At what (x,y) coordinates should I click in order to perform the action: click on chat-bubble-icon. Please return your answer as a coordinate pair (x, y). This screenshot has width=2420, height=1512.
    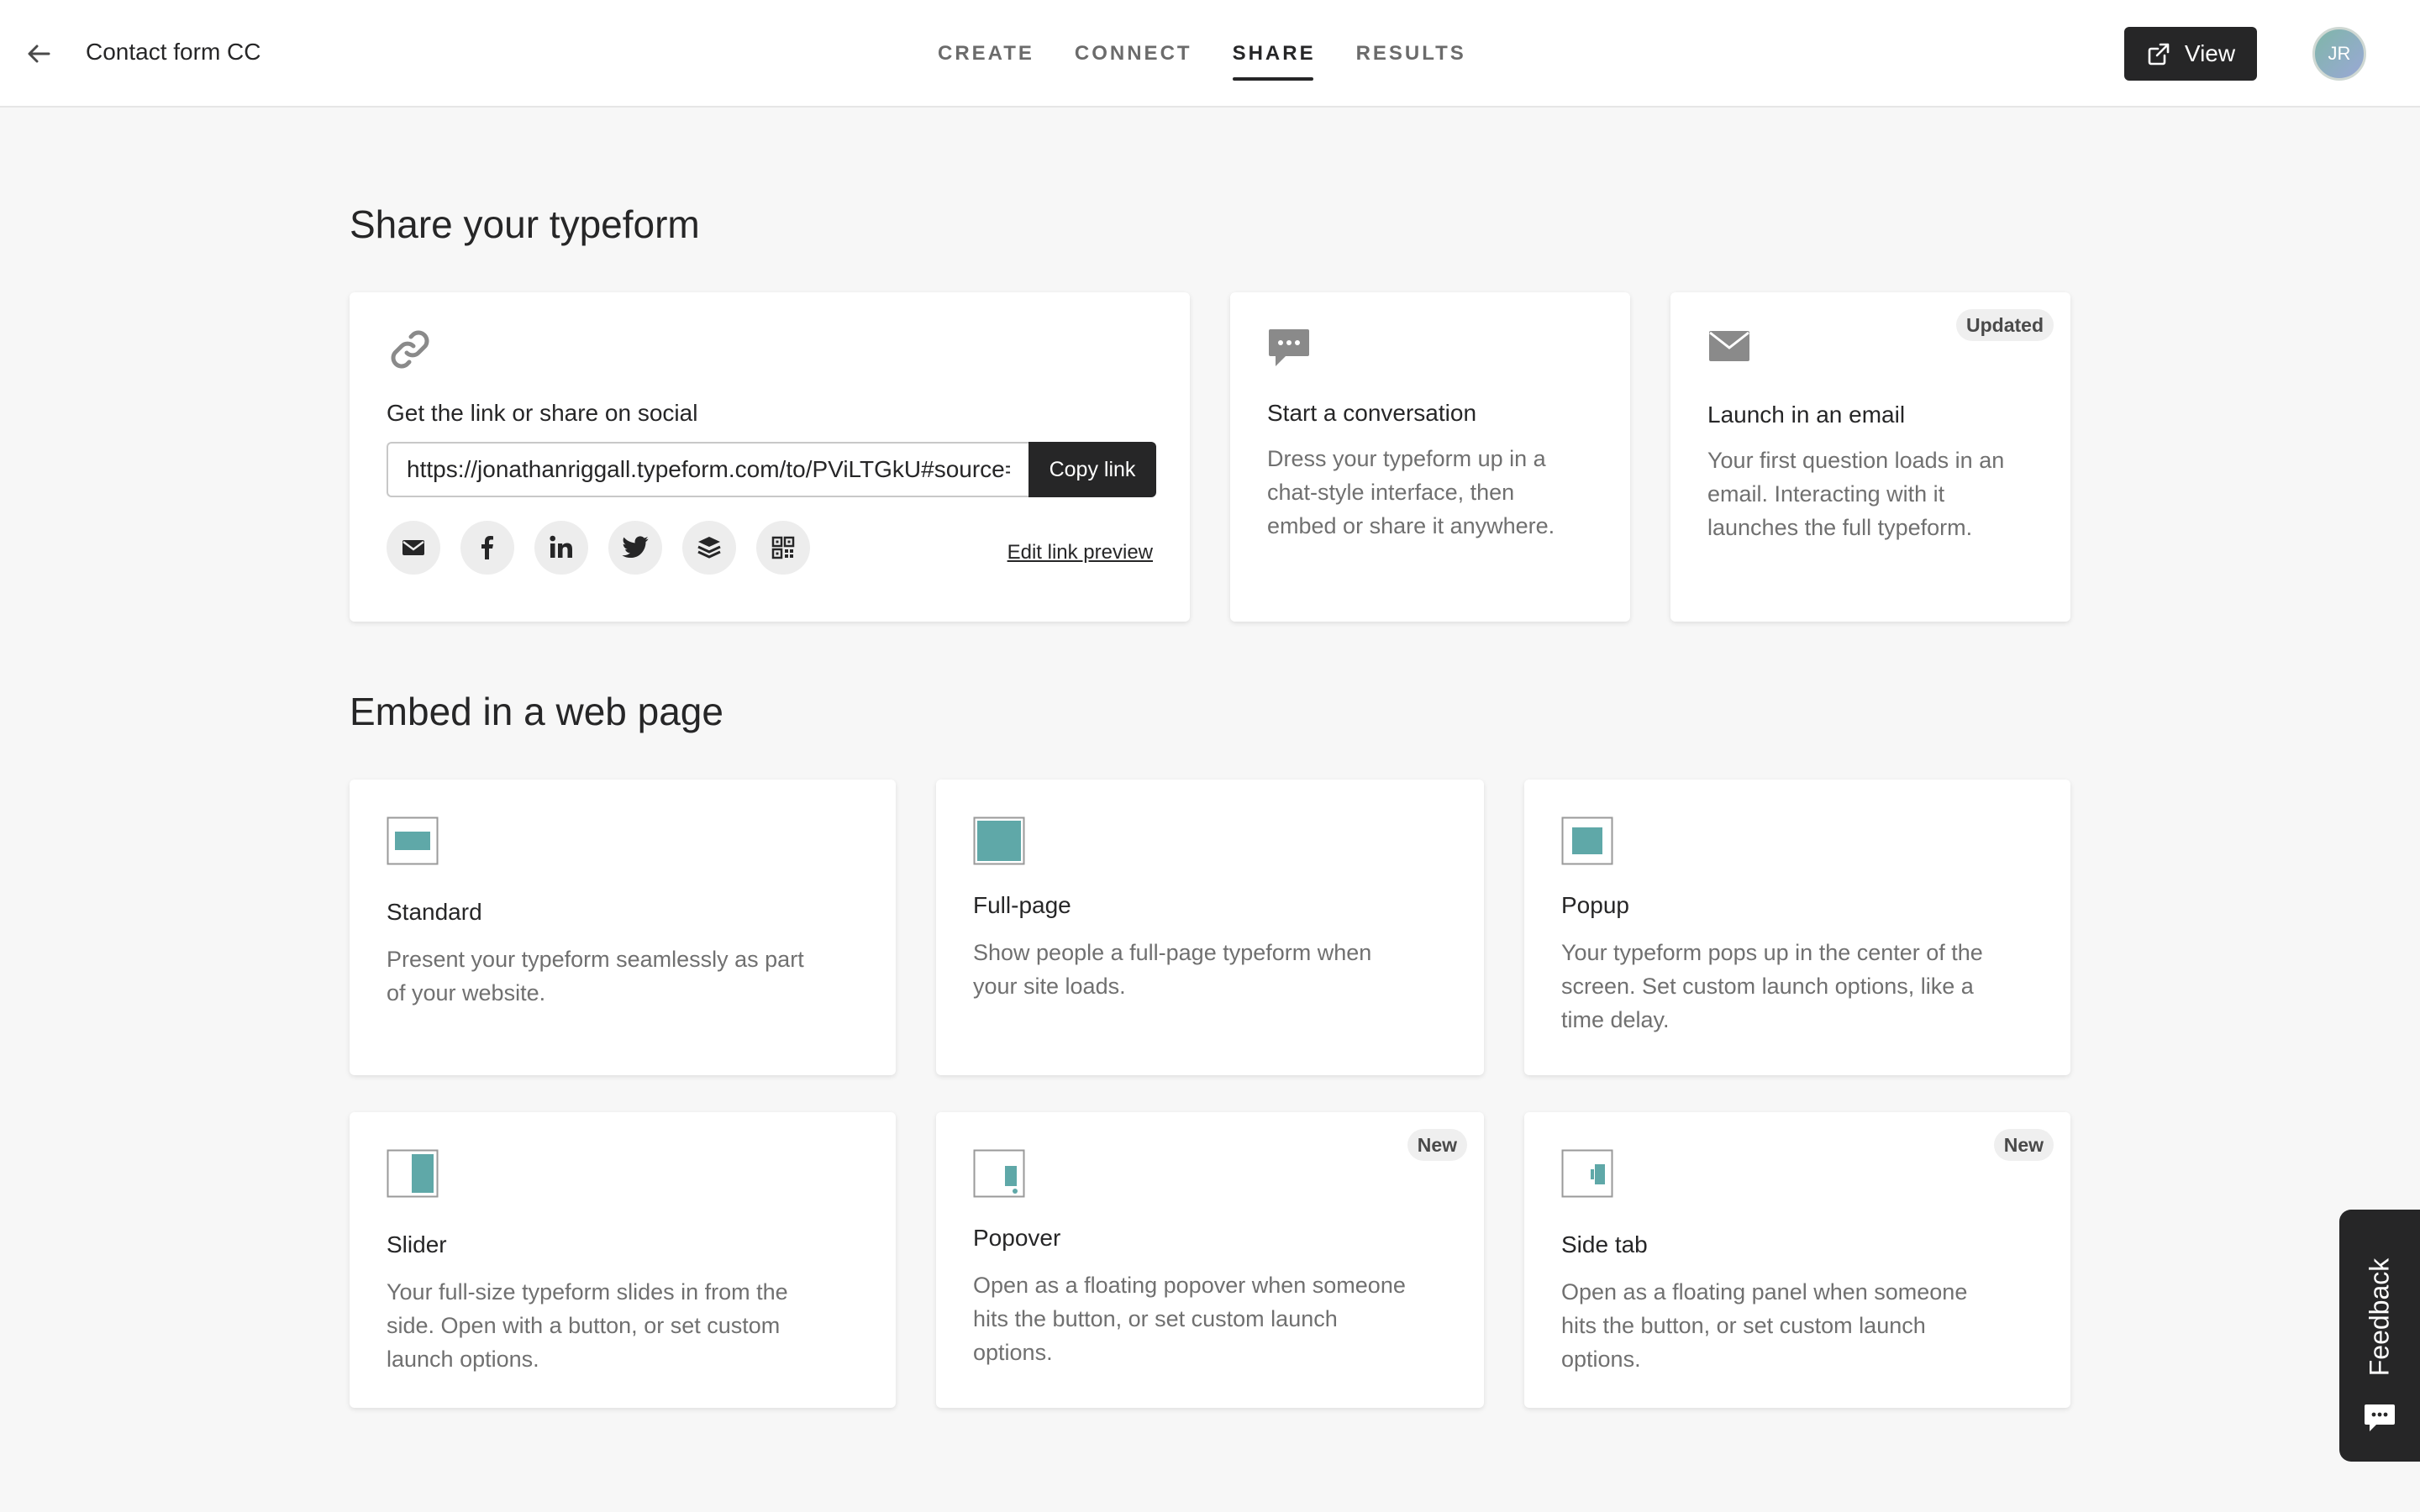
    Looking at the image, I should click on (1289, 347).